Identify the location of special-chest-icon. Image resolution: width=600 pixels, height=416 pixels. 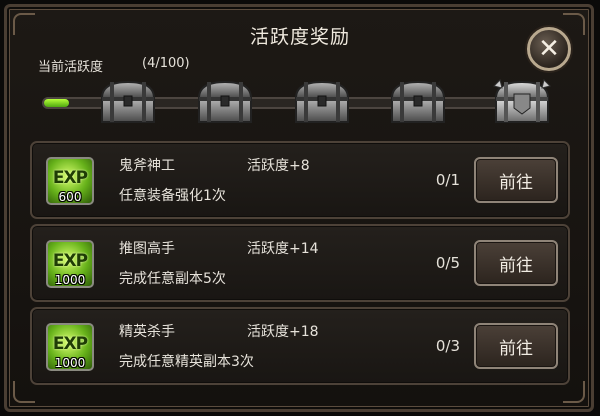
(522, 102).